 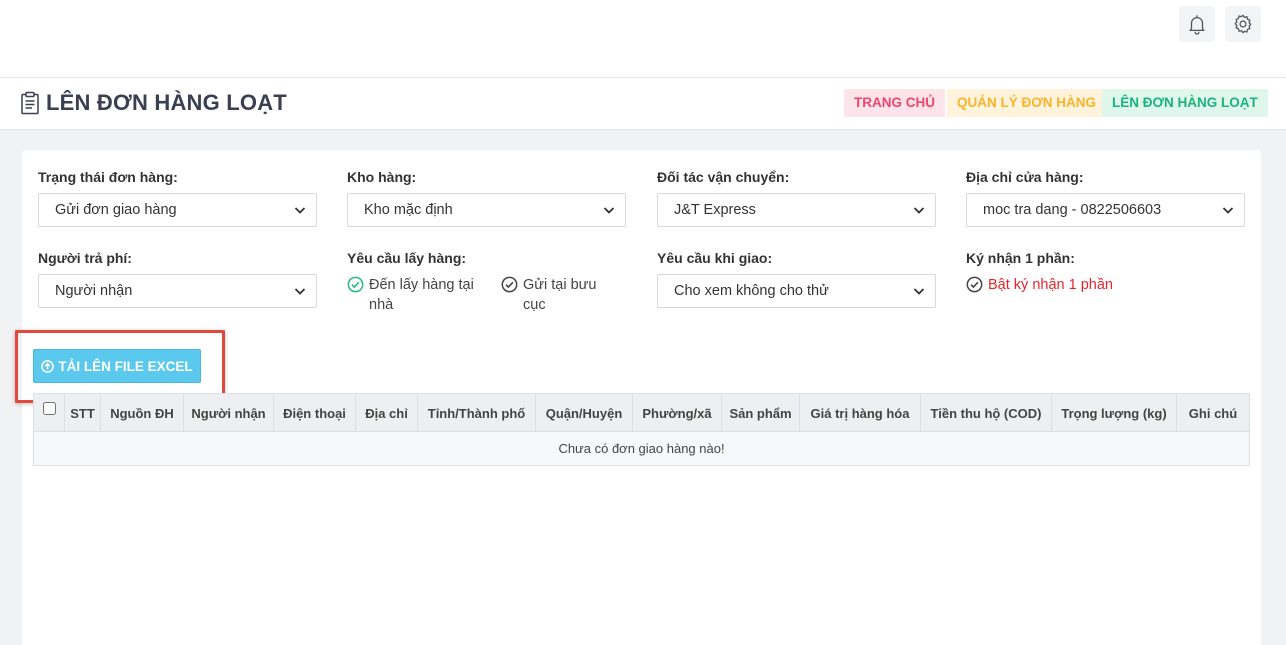 I want to click on column-header: Phường/xã, so click(x=677, y=413).